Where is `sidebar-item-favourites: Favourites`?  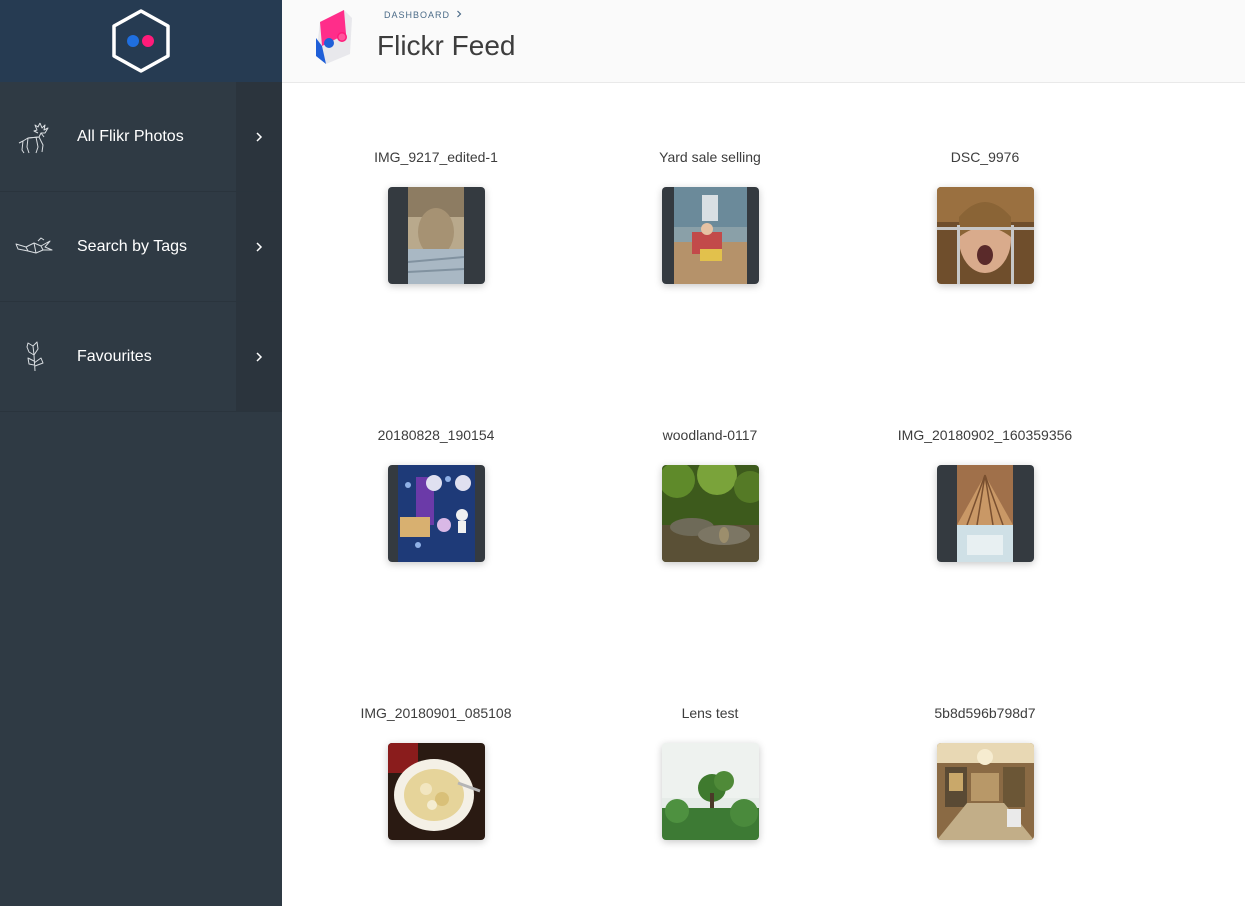 sidebar-item-favourites: Favourites is located at coordinates (141, 357).